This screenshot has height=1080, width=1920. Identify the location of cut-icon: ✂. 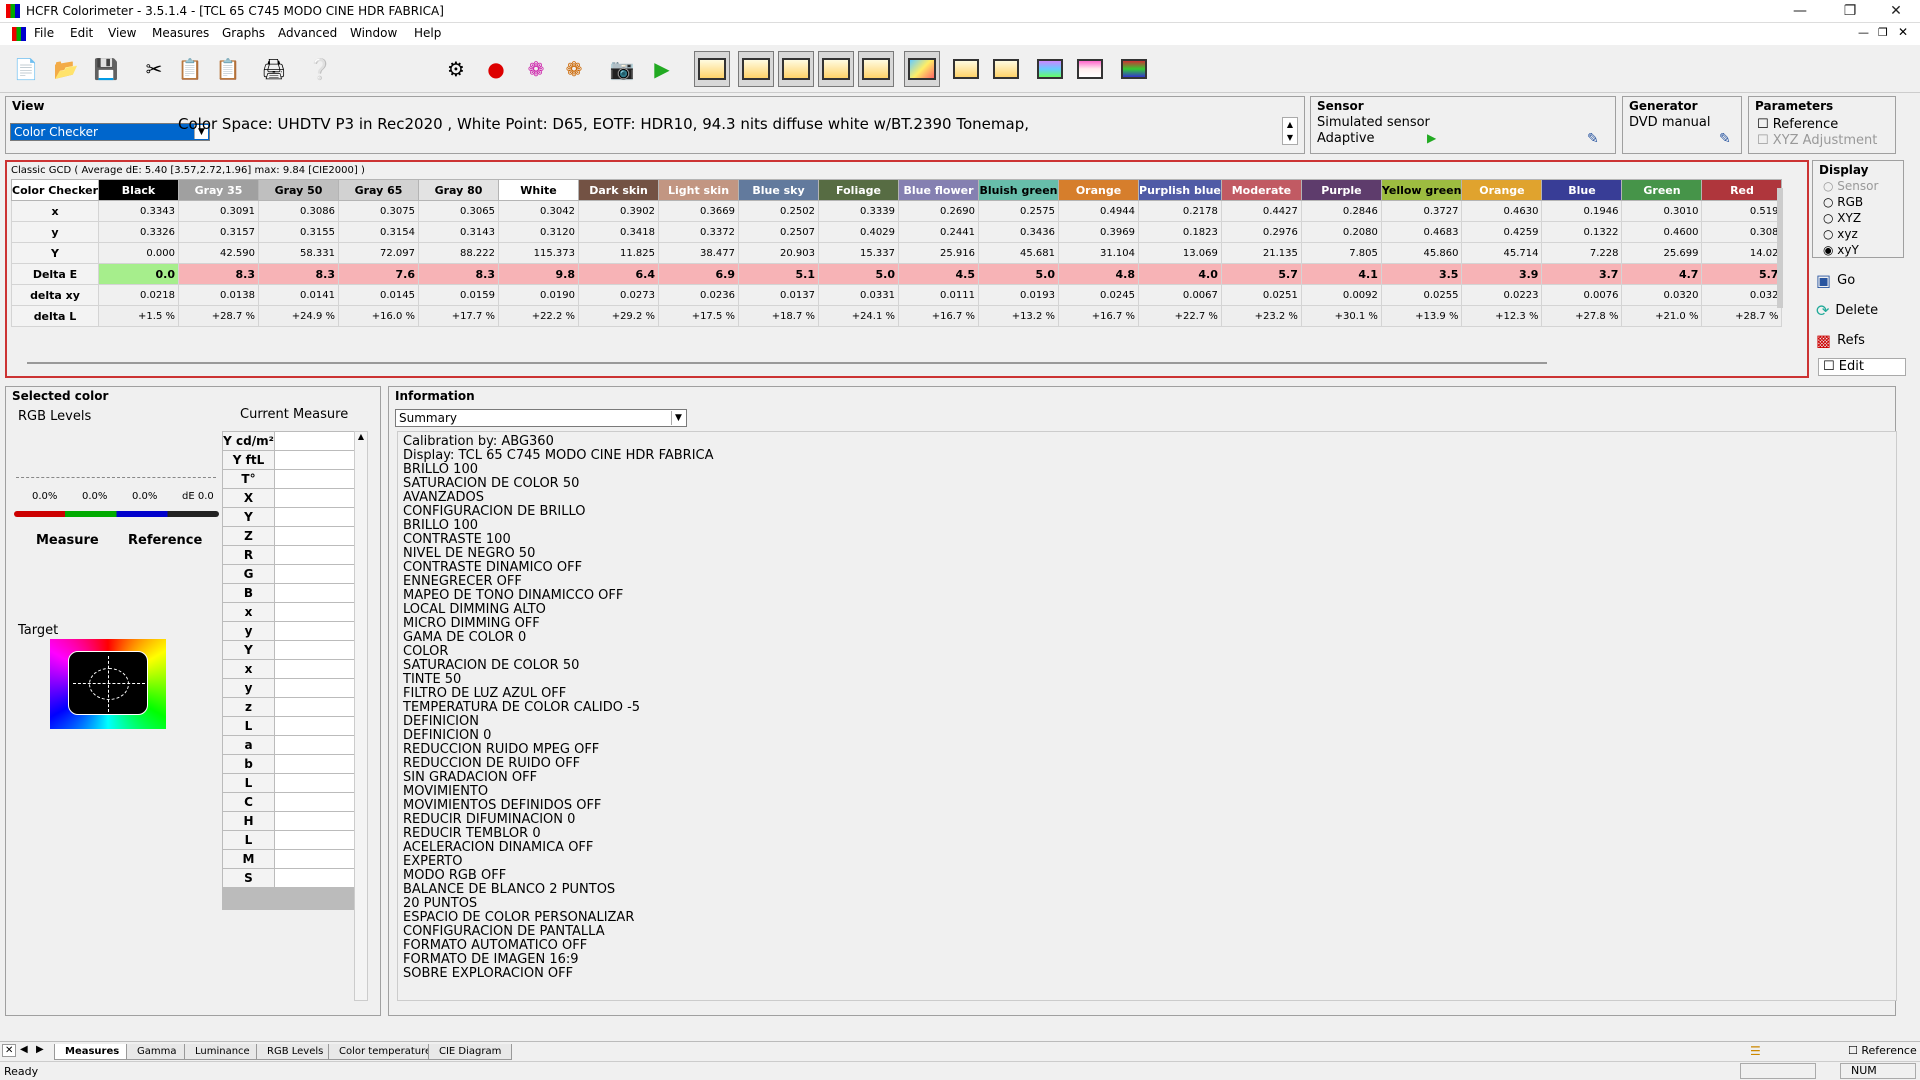
(154, 69).